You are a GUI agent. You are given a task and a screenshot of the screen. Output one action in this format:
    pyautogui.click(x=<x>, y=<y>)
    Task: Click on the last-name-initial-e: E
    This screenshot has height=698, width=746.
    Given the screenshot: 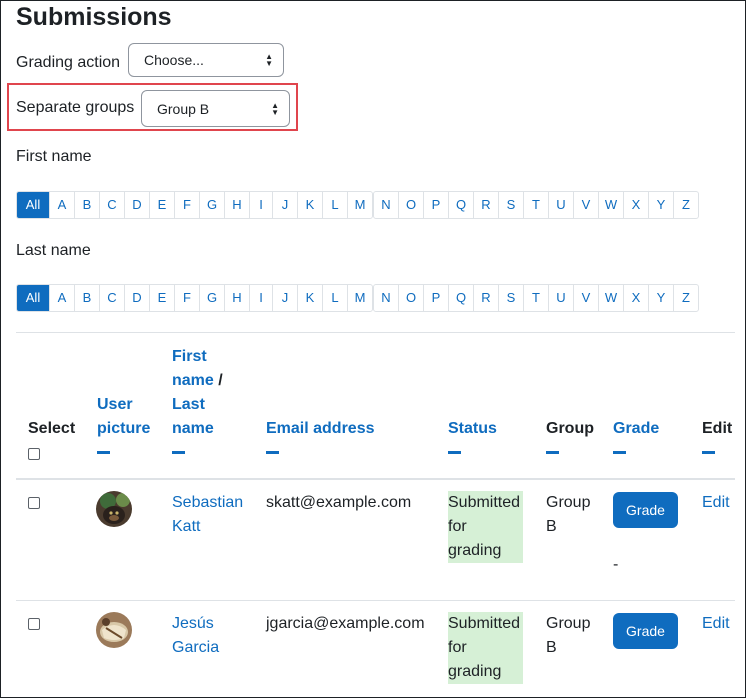 What is the action you would take?
    pyautogui.click(x=162, y=298)
    